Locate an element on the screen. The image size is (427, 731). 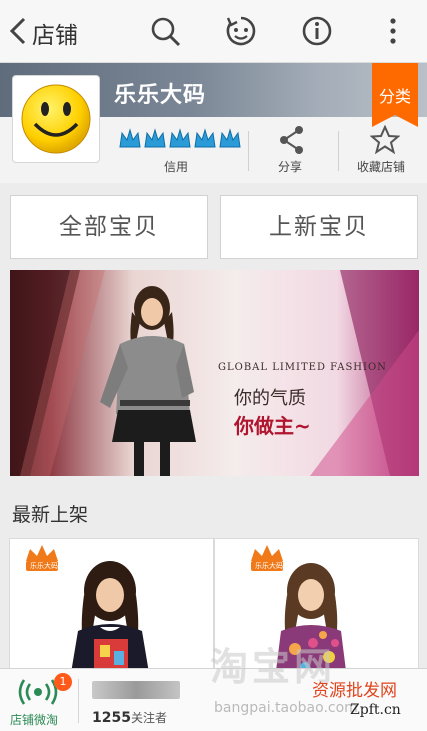
followers-number: 1255 is located at coordinates (111, 718).